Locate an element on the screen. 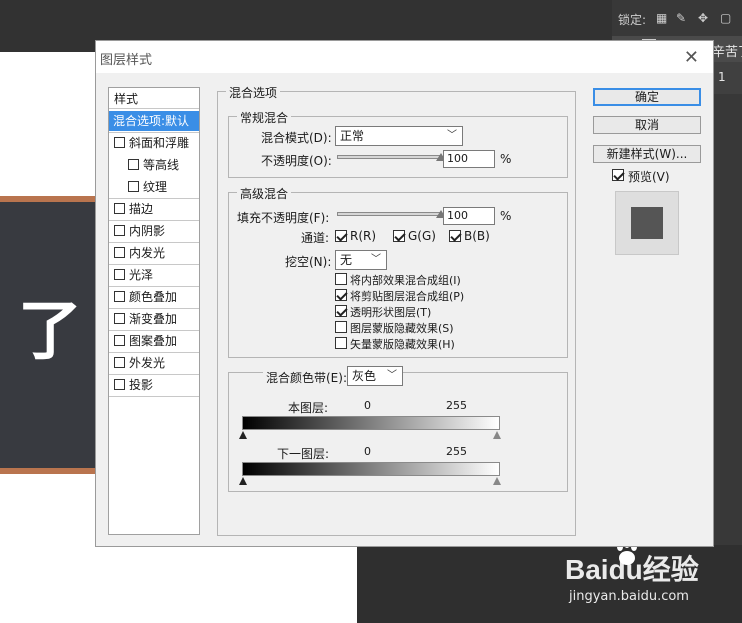 The height and width of the screenshot is (623, 742). close-icon: ✕ is located at coordinates (691, 57).